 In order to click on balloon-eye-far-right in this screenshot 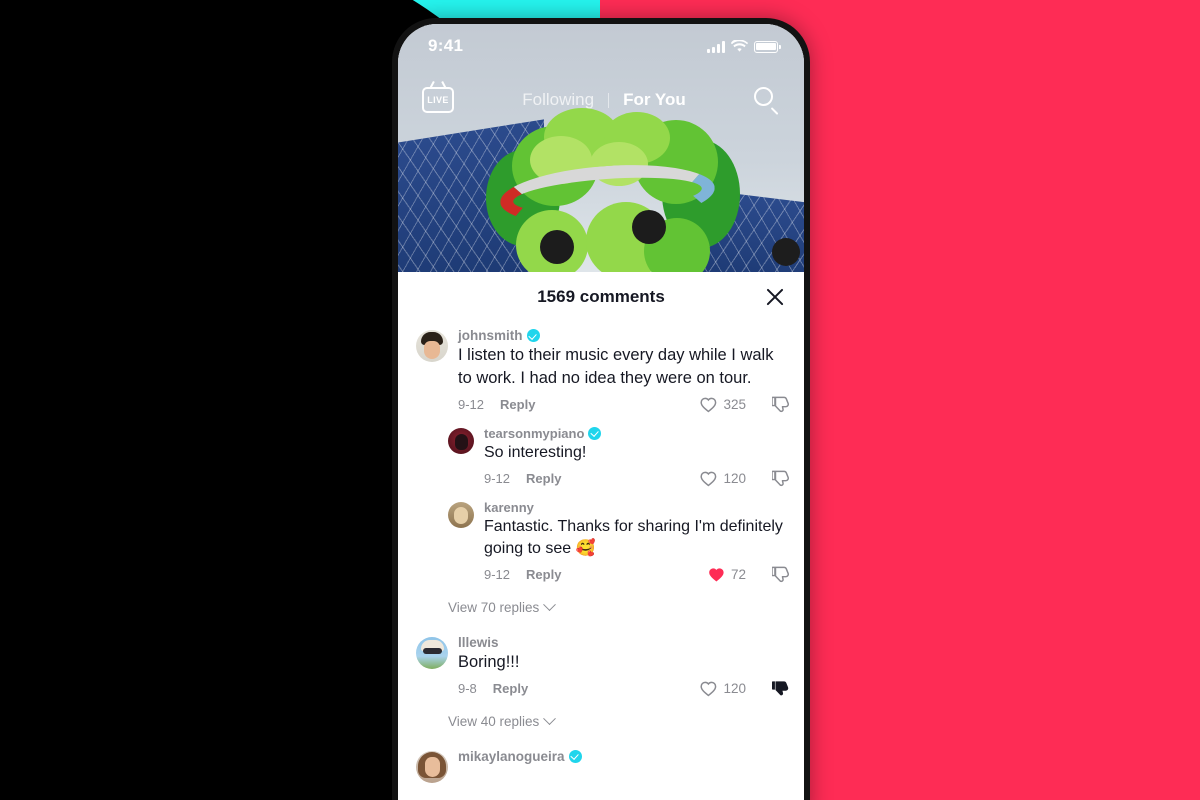, I will do `click(786, 252)`.